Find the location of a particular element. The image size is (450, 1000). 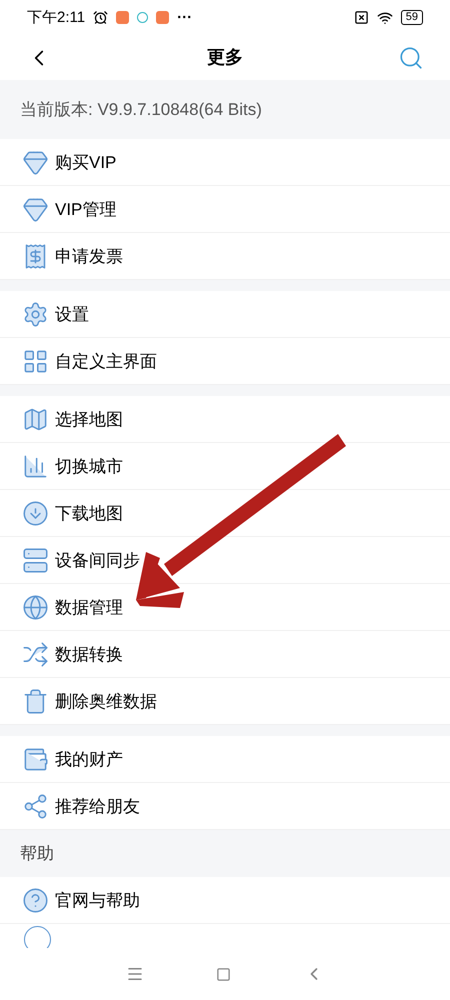

download-icon is located at coordinates (35, 513).